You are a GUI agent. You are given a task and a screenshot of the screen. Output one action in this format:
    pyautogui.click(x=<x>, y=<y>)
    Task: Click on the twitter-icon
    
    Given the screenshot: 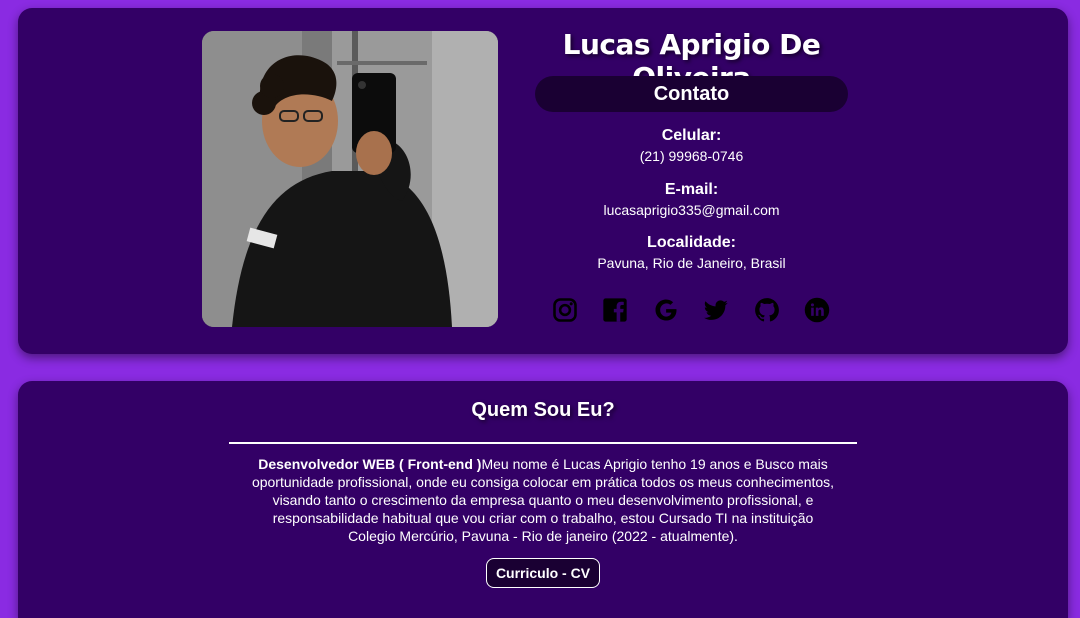 What is the action you would take?
    pyautogui.click(x=716, y=310)
    